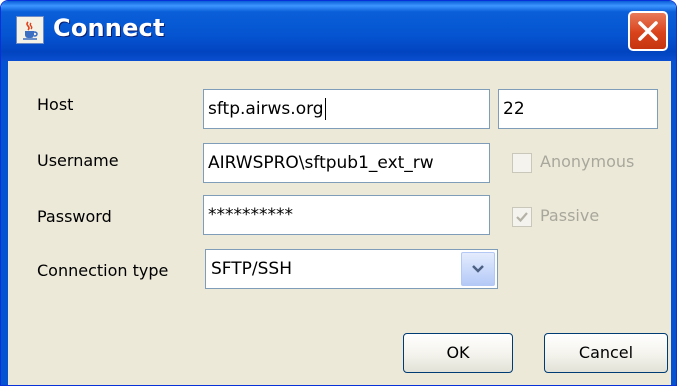  What do you see at coordinates (30, 30) in the screenshot?
I see `java-cup-icon` at bounding box center [30, 30].